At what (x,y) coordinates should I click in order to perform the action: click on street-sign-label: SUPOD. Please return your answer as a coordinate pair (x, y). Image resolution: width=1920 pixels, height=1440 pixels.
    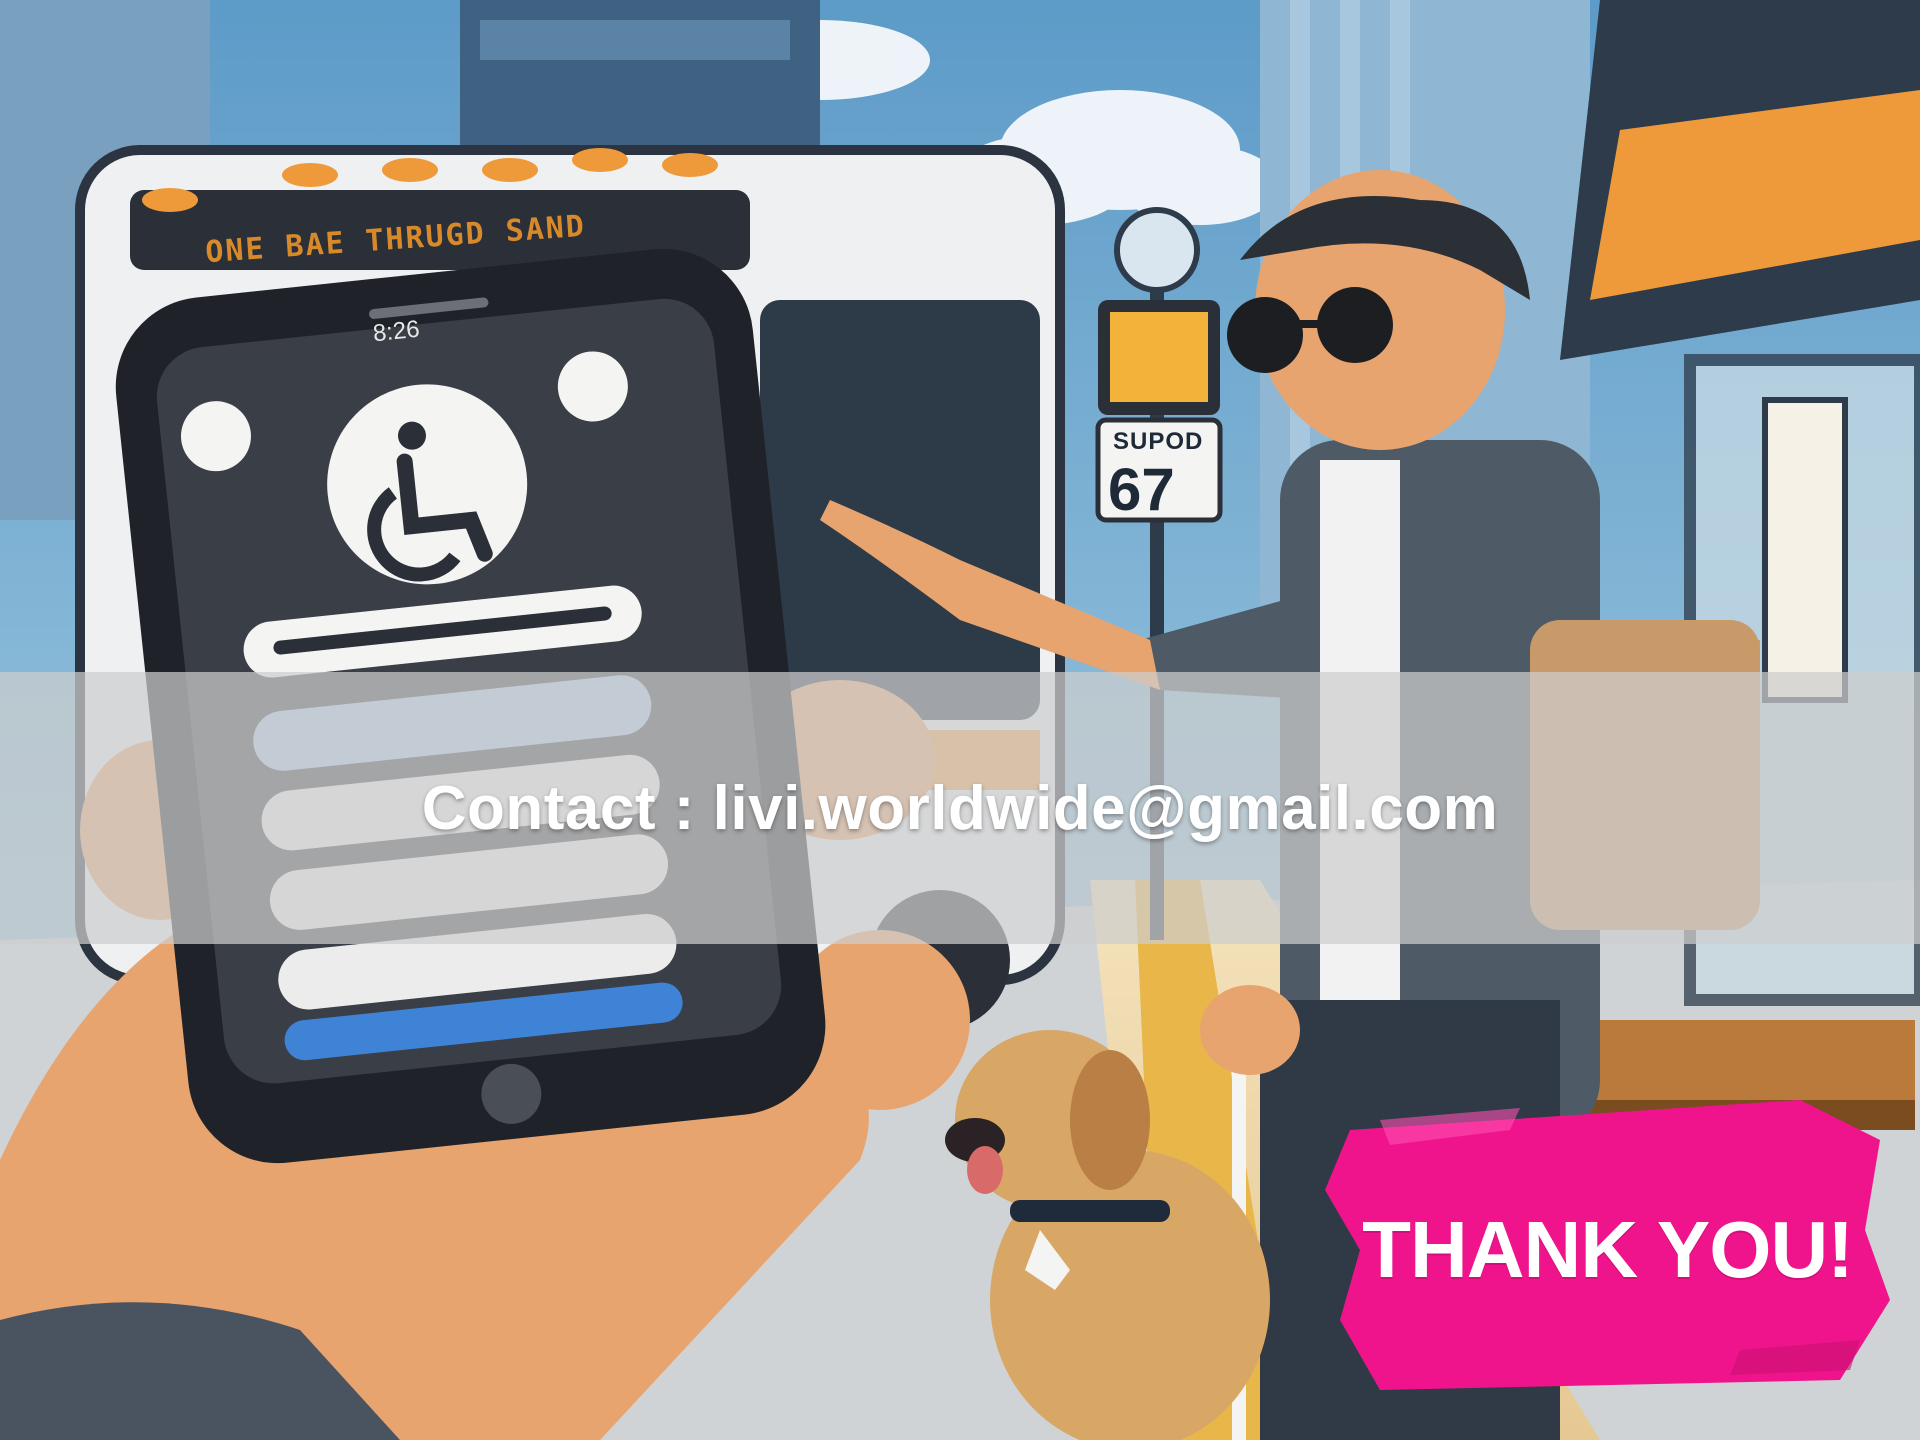
    Looking at the image, I should click on (1158, 441).